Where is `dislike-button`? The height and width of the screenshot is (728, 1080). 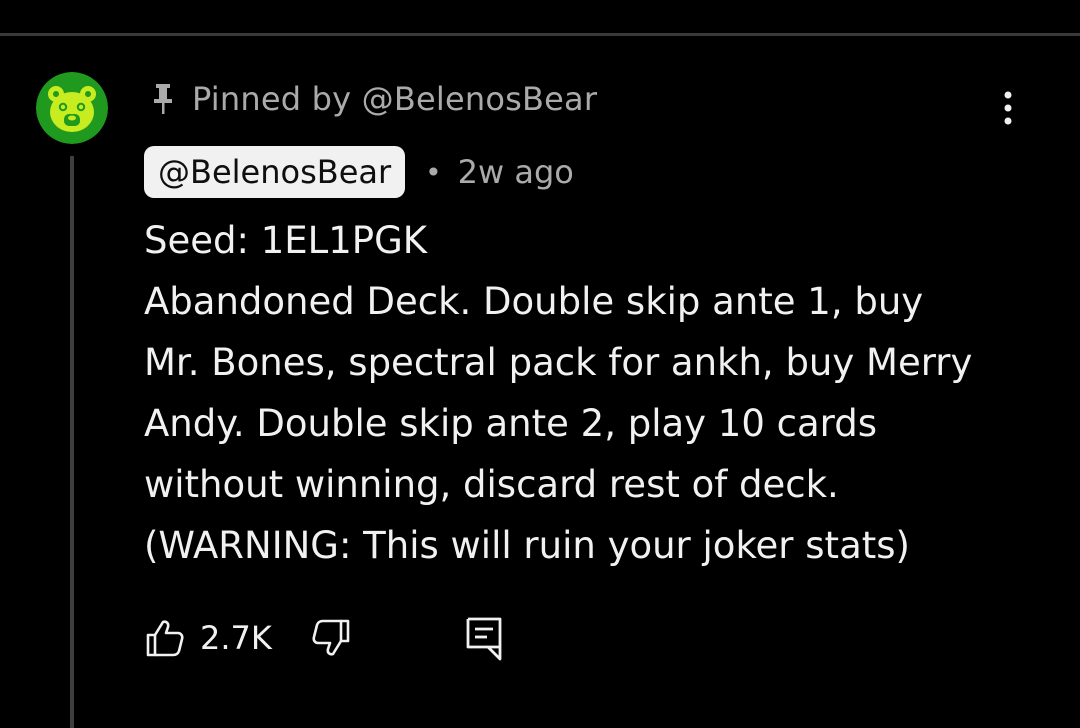 dislike-button is located at coordinates (331, 638).